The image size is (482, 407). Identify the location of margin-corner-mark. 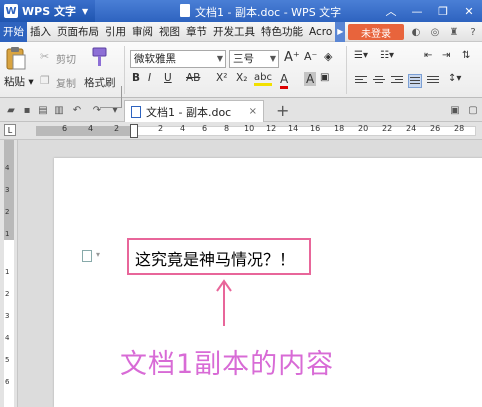
(111, 97).